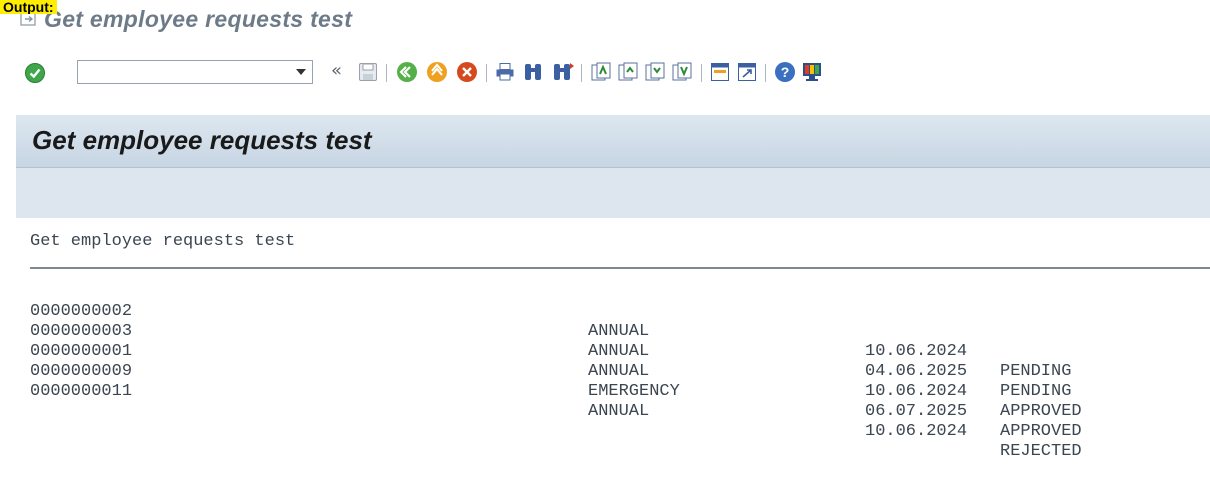 This screenshot has width=1210, height=482. I want to click on request-id: 0000000011, so click(81, 391).